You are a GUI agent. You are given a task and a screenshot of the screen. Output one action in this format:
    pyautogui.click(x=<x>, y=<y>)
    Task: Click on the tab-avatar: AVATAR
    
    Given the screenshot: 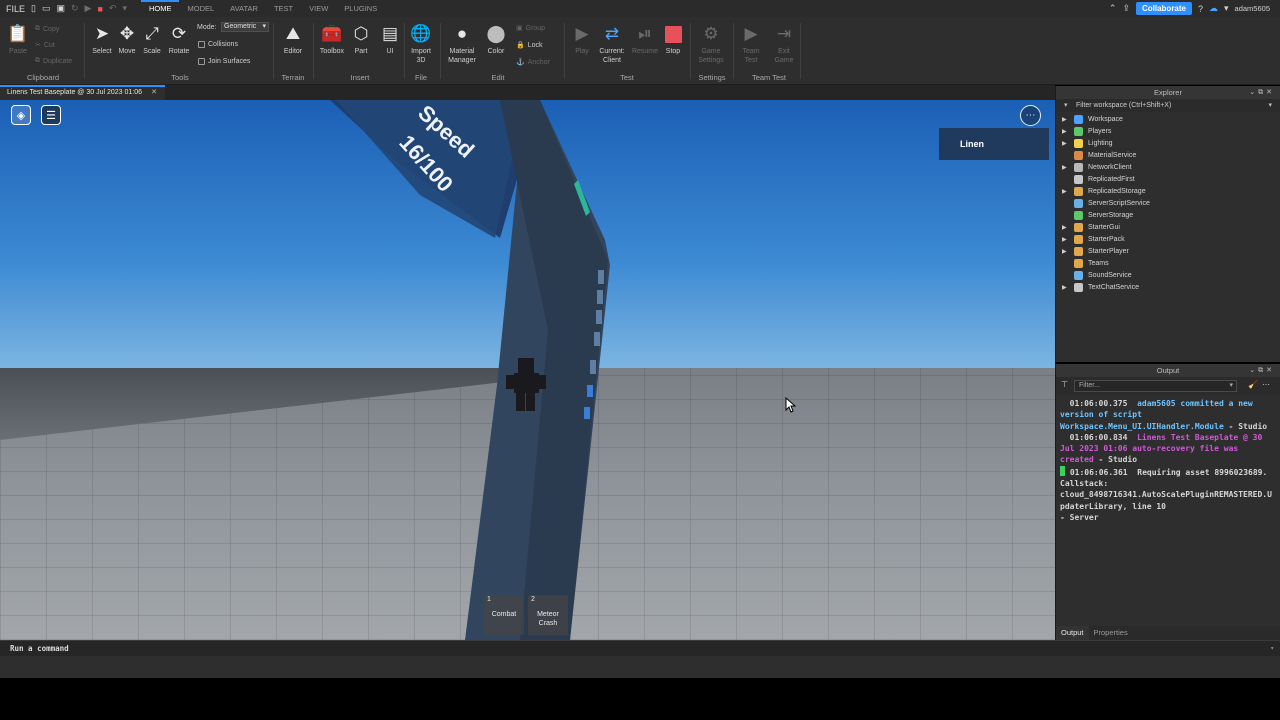 What is the action you would take?
    pyautogui.click(x=244, y=8)
    